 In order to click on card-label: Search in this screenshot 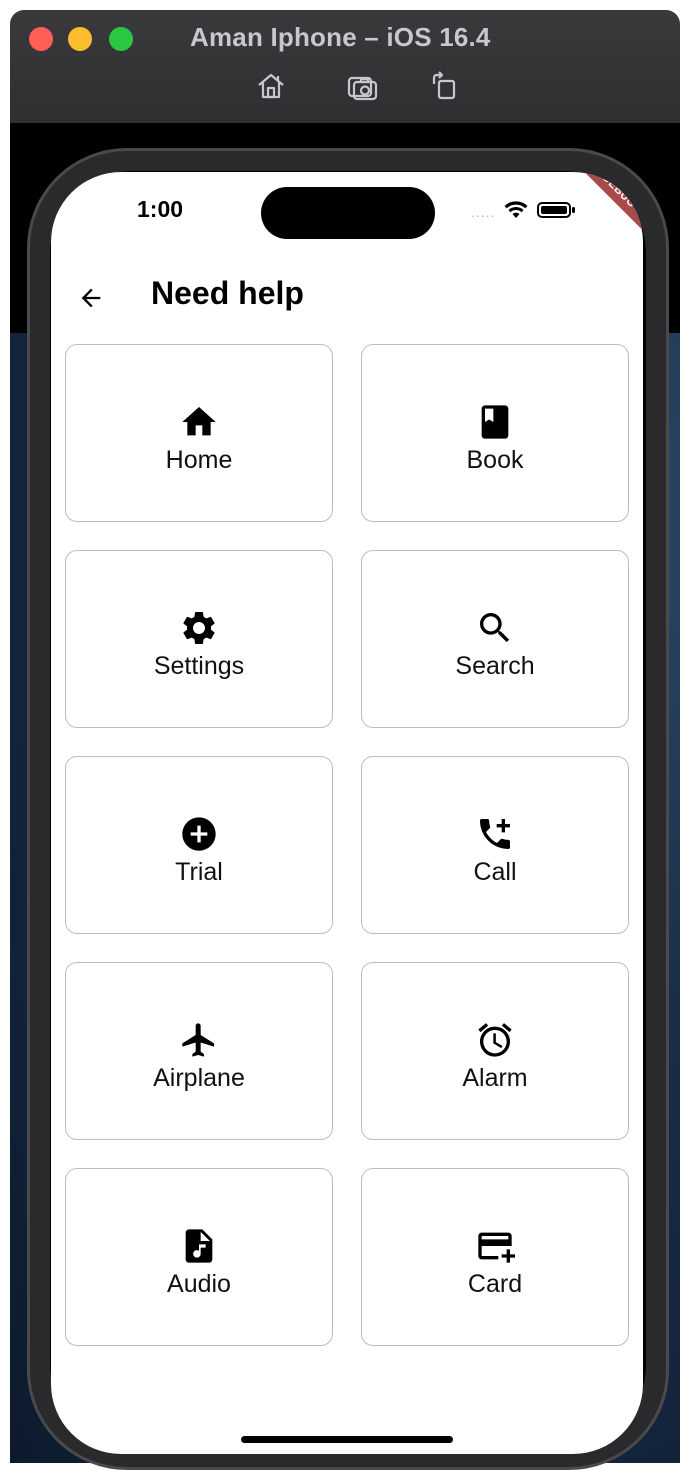, I will do `click(495, 665)`.